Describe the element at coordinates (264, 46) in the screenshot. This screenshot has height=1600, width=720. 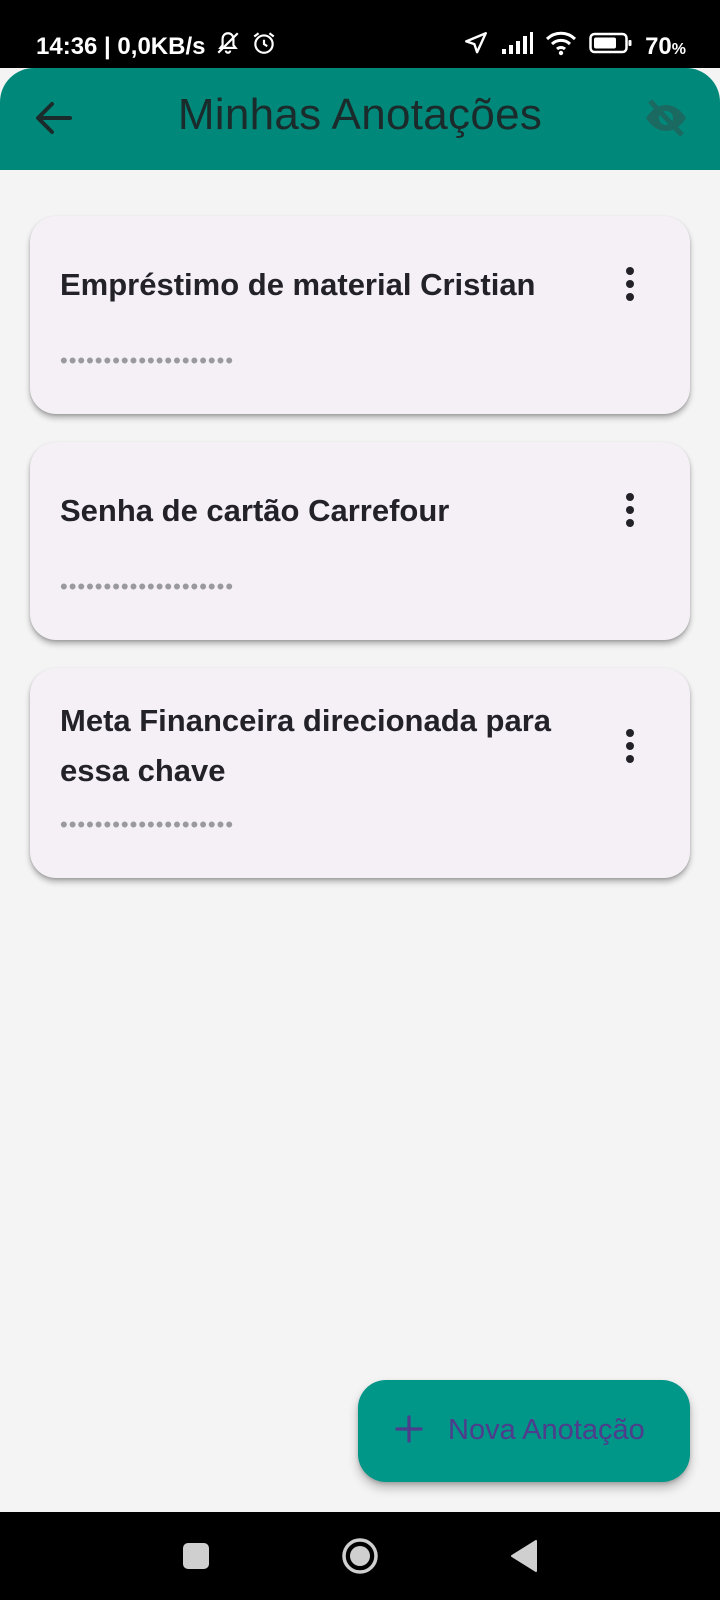
I see `alarm-icon` at that location.